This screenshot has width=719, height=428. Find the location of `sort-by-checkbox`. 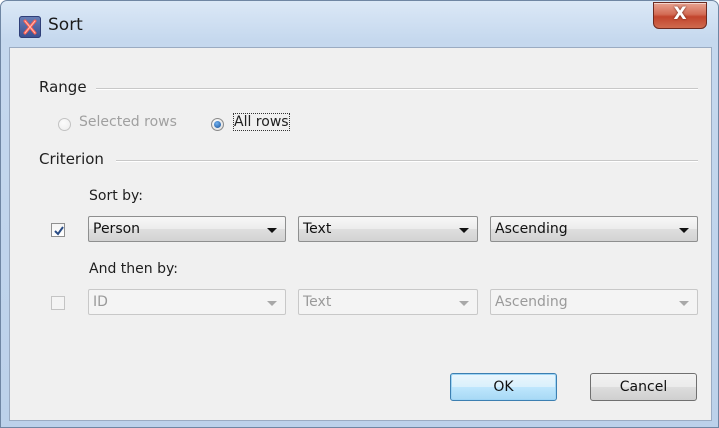

sort-by-checkbox is located at coordinates (58, 230).